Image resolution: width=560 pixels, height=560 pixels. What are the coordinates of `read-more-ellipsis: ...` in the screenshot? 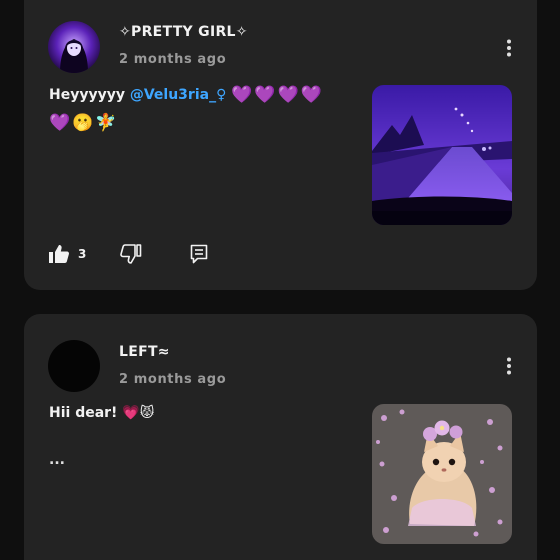 It's located at (57, 460).